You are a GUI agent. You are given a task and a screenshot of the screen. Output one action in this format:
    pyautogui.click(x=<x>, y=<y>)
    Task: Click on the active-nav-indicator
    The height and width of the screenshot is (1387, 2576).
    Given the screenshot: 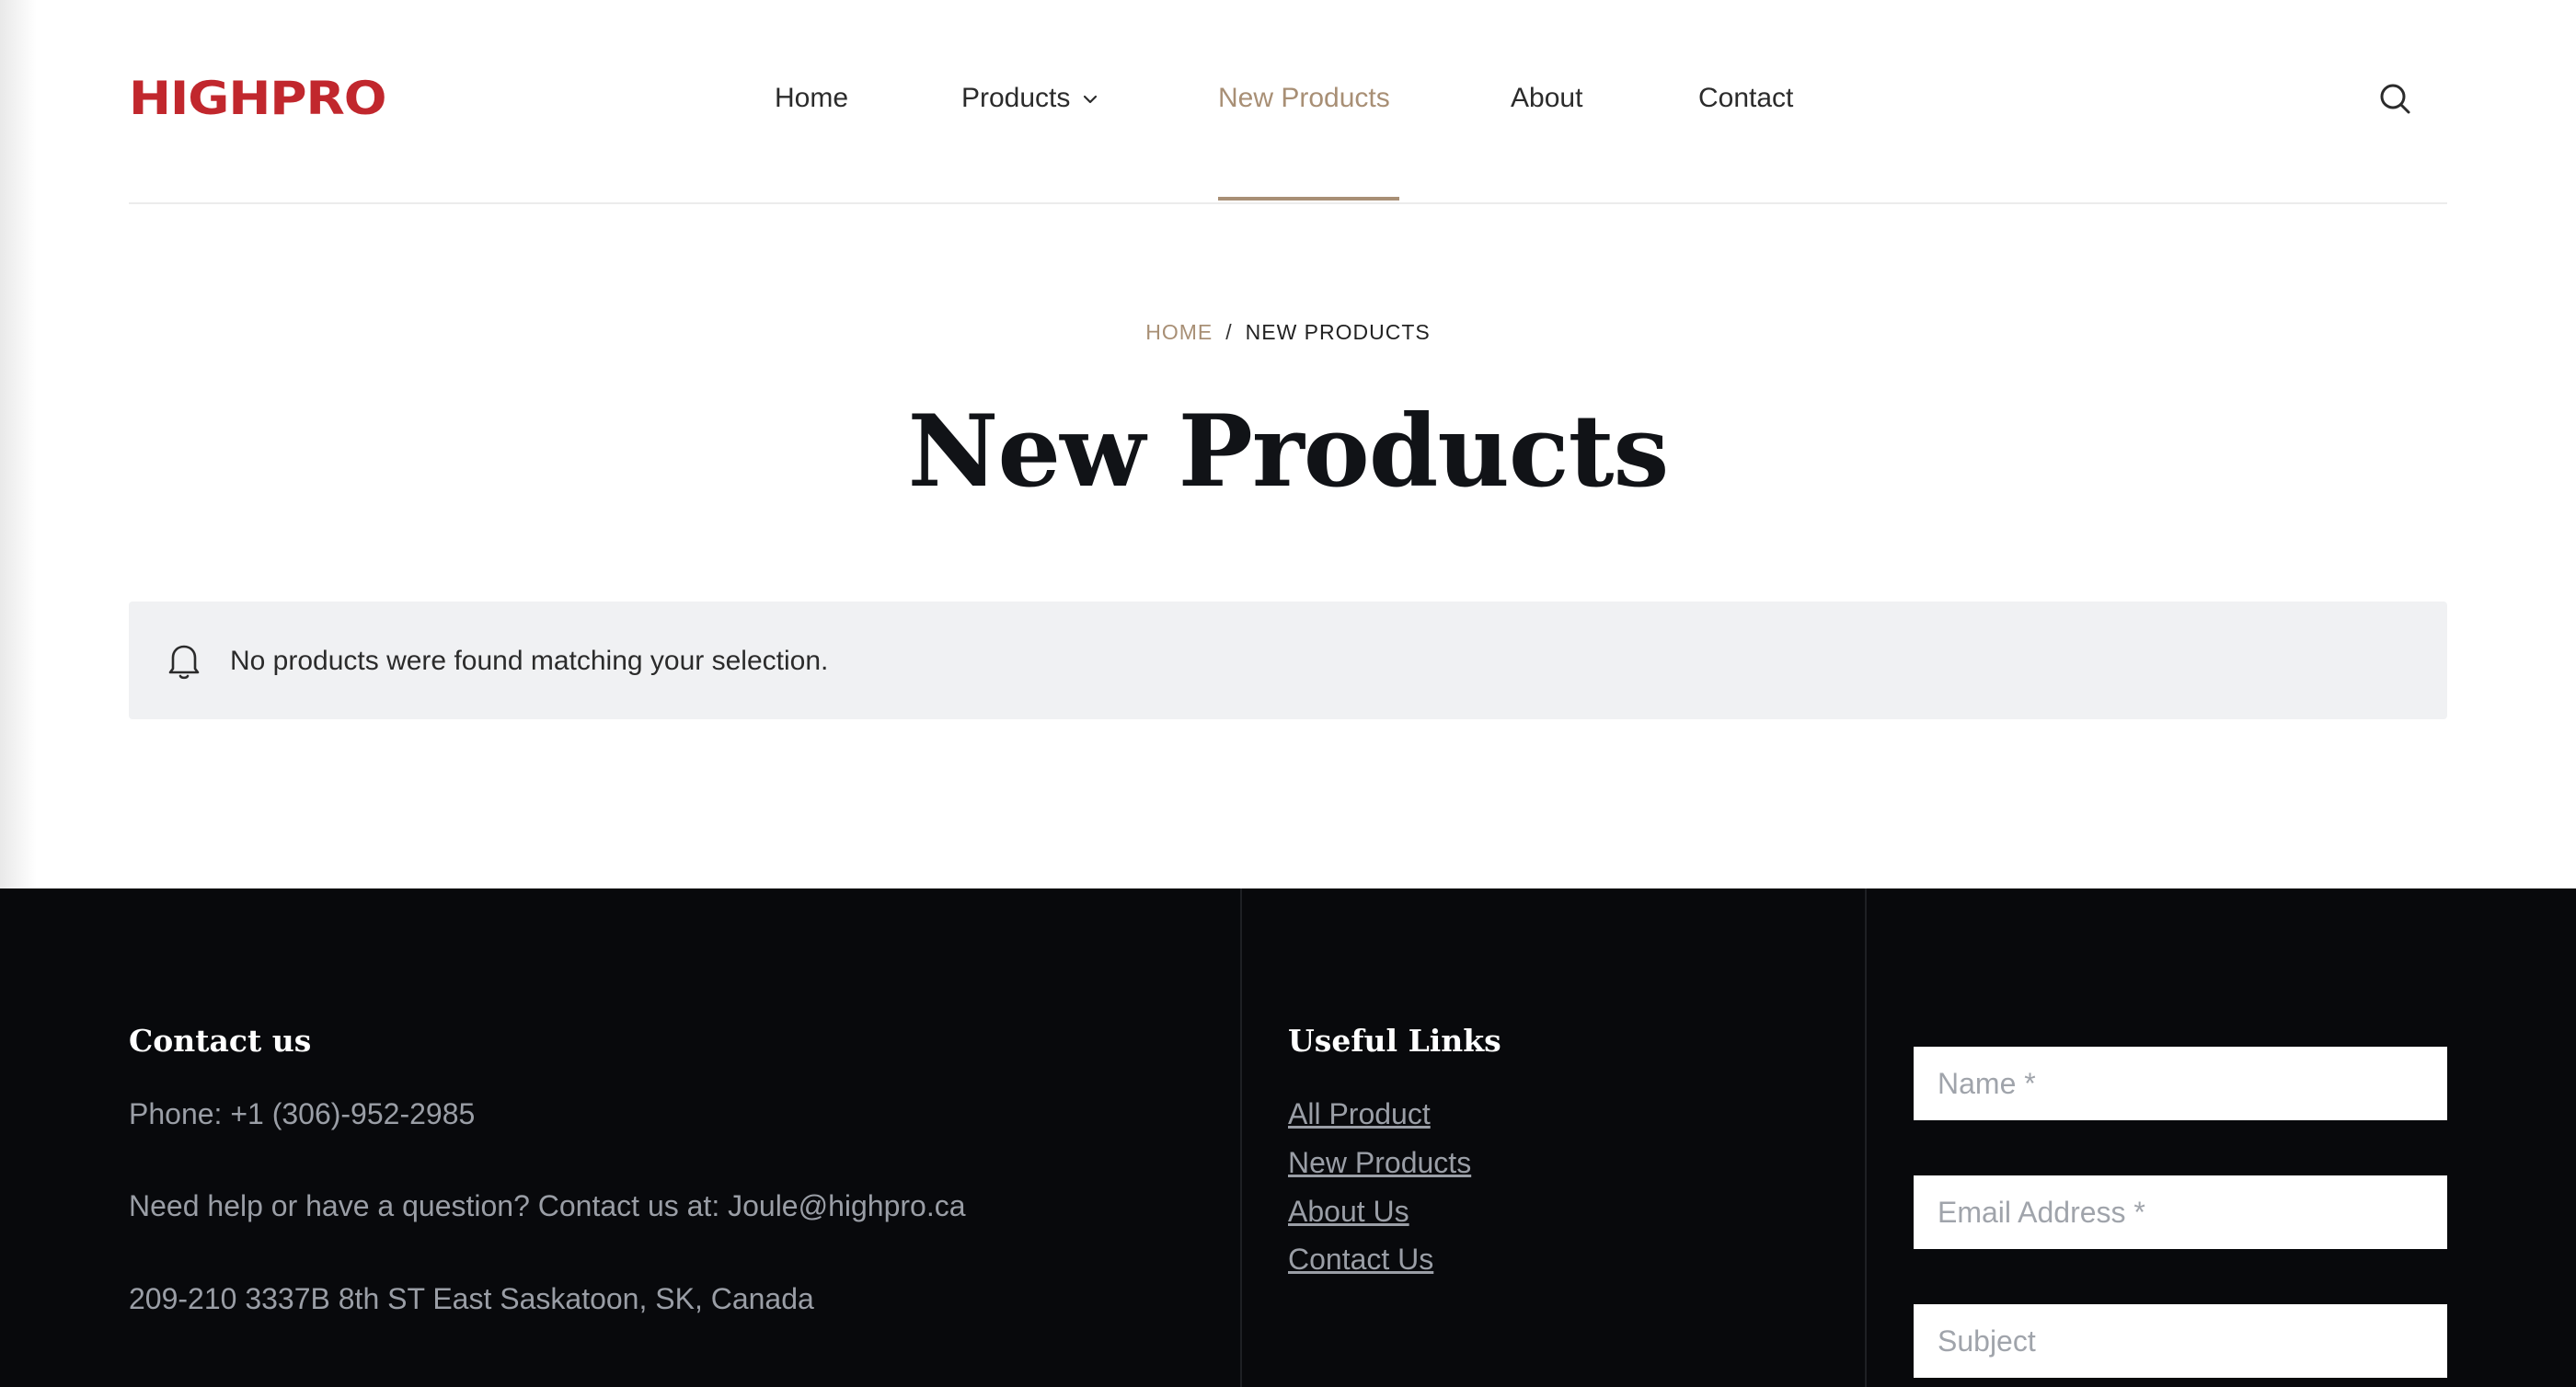 What is the action you would take?
    pyautogui.click(x=1308, y=199)
    